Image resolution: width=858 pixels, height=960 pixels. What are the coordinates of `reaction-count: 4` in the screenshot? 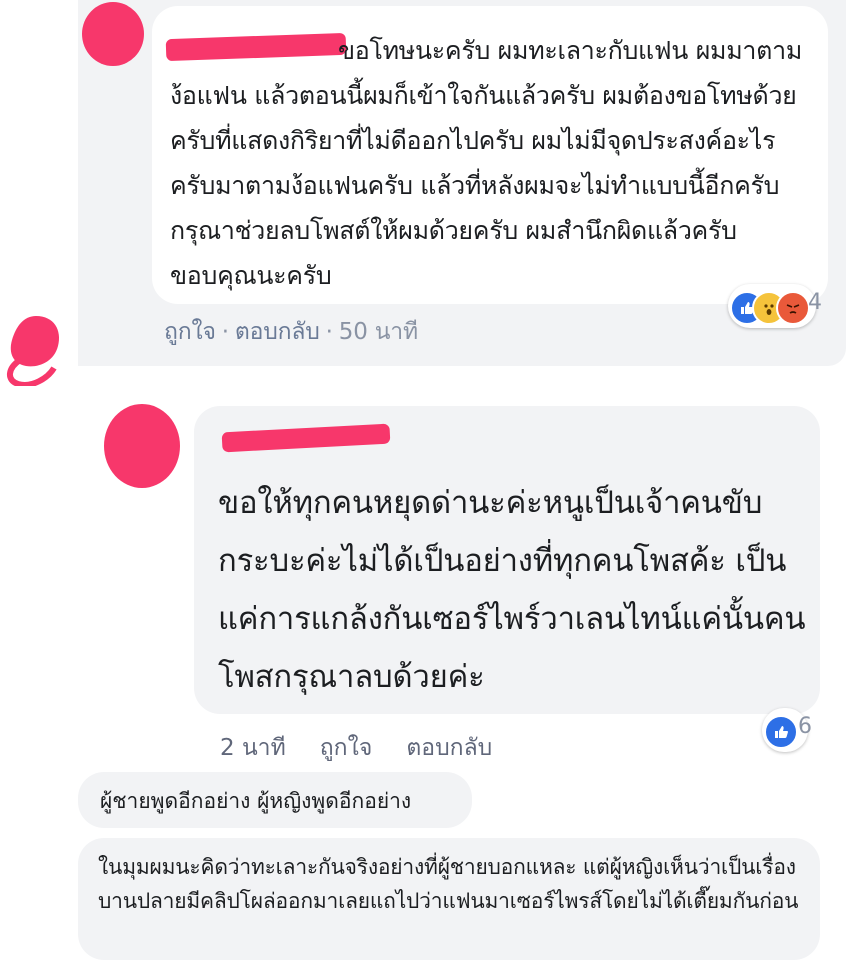 It's located at (815, 302).